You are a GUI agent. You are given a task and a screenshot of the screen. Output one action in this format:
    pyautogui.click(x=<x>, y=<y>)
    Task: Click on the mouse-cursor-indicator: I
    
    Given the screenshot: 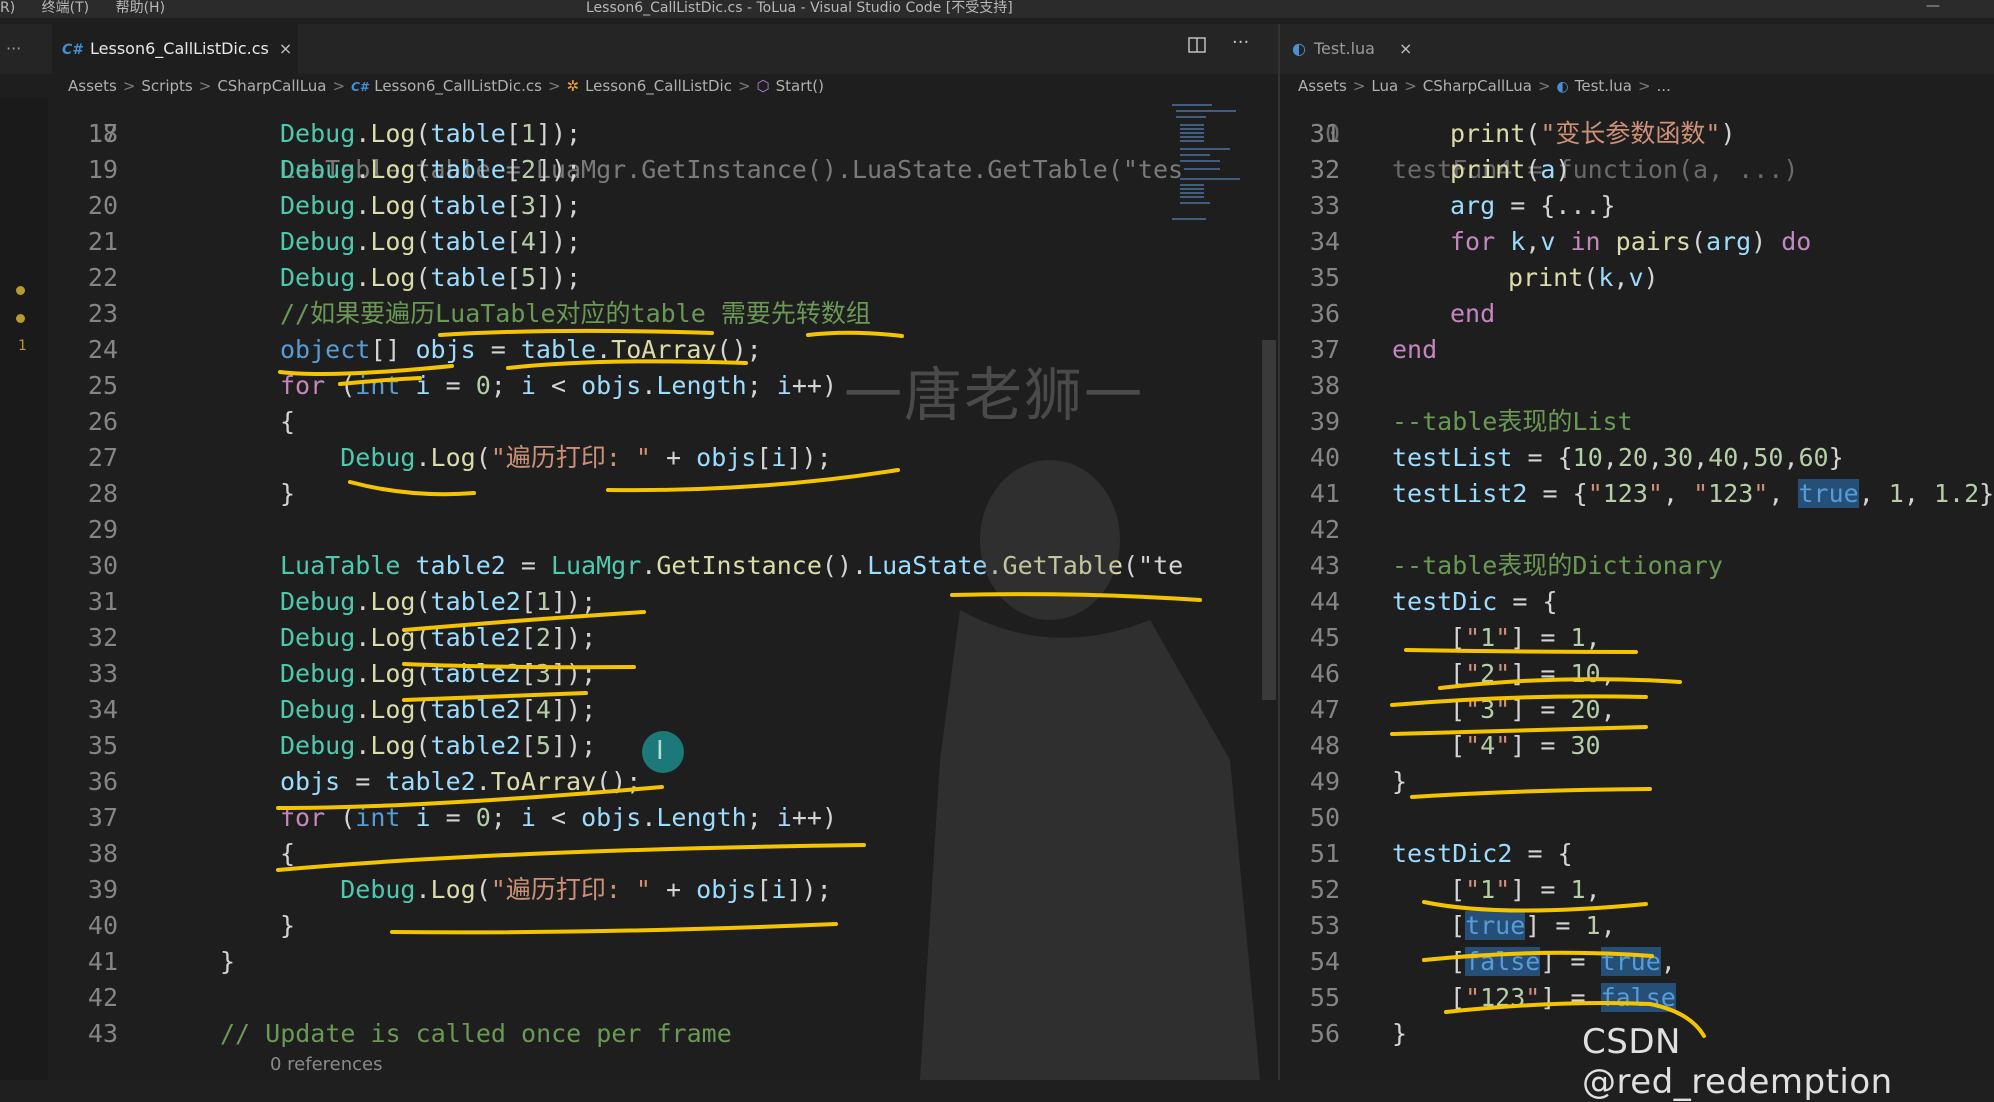 What is the action you would take?
    pyautogui.click(x=663, y=752)
    